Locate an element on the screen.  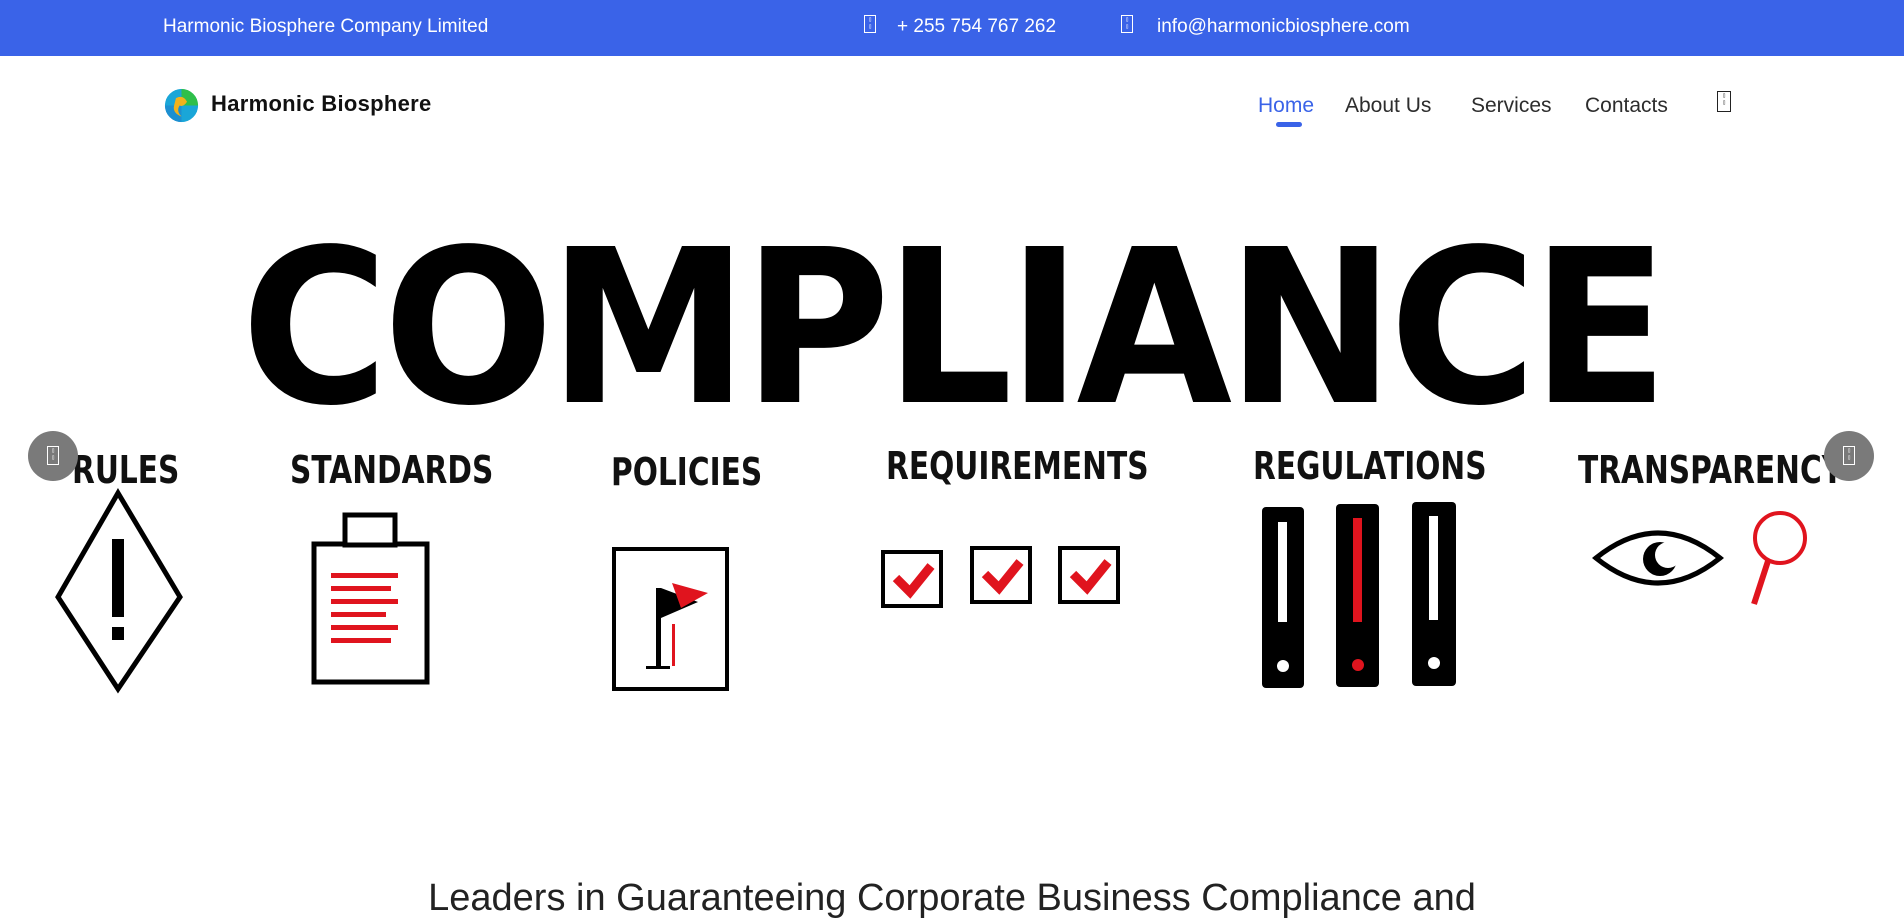
chevron-right-icon: ▯ ▯ is located at coordinates (1849, 455).